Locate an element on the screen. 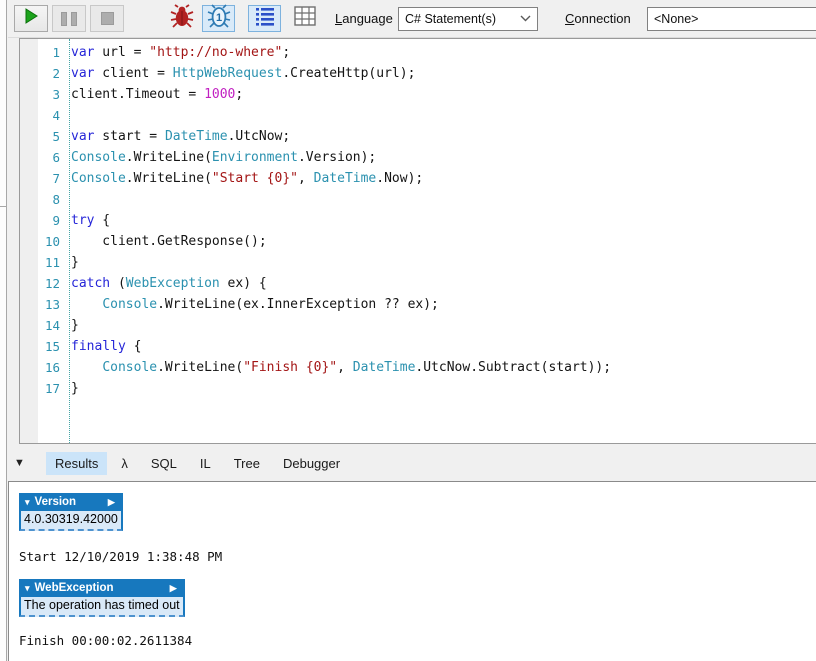 The image size is (816, 661). code-text: catch (WebException ex) { is located at coordinates (169, 283).